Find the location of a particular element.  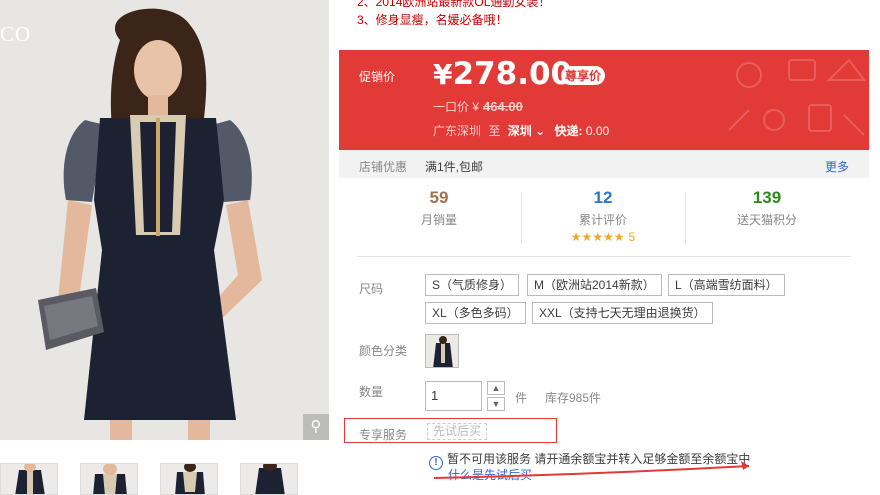

ship-from: 广东深圳 is located at coordinates (457, 131).